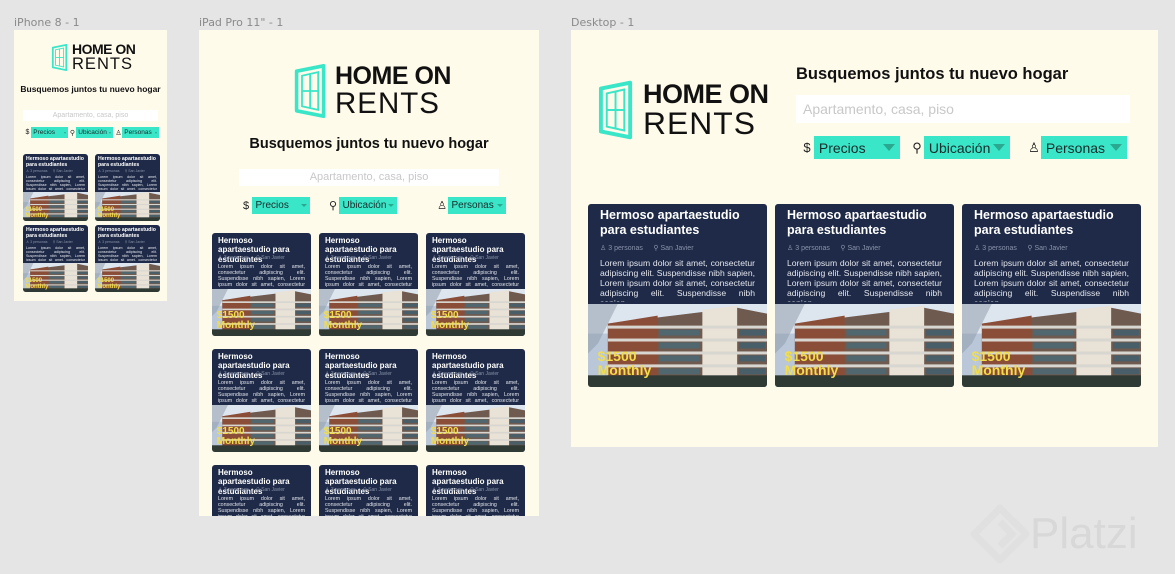 The height and width of the screenshot is (574, 1175). What do you see at coordinates (393, 75) in the screenshot?
I see `logo-line-1: HOME ON` at bounding box center [393, 75].